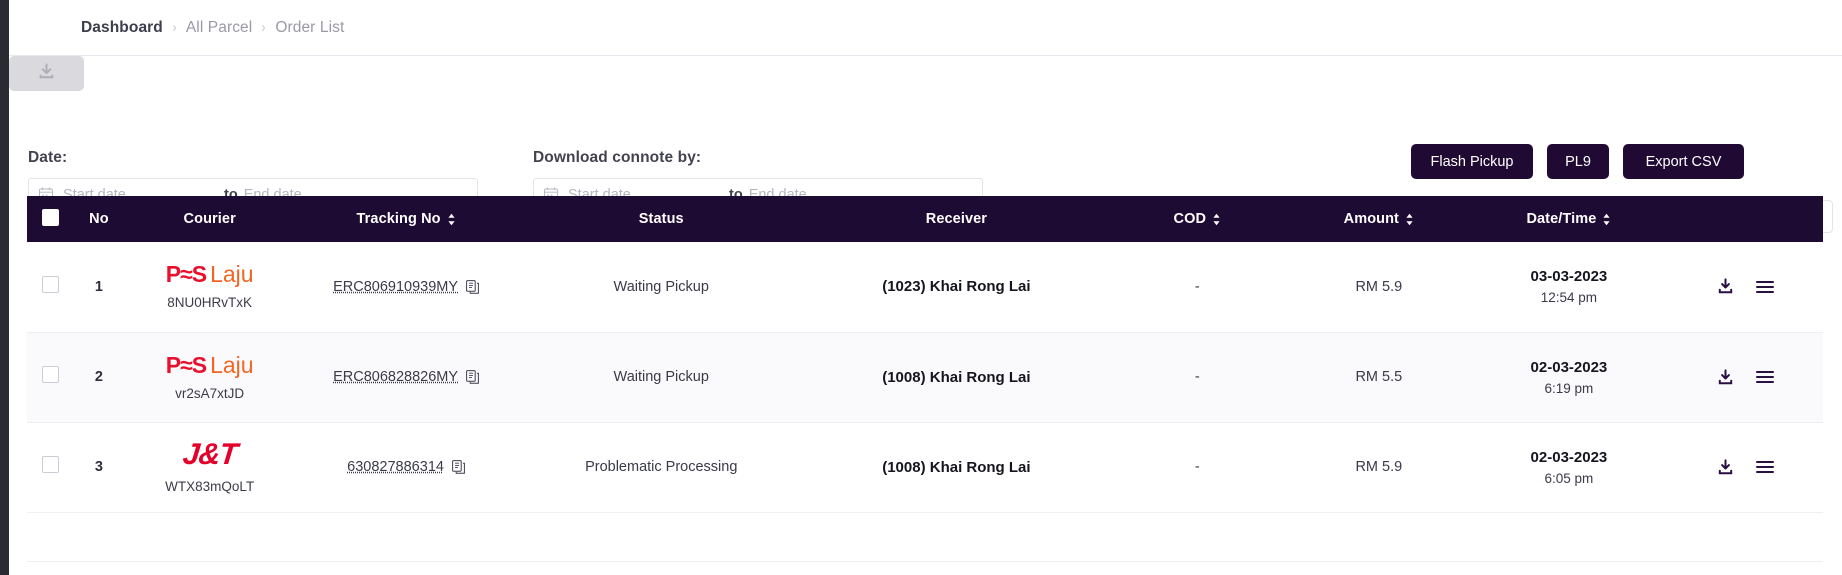  Describe the element at coordinates (1578, 161) in the screenshot. I see `pl9-button: PL9` at that location.